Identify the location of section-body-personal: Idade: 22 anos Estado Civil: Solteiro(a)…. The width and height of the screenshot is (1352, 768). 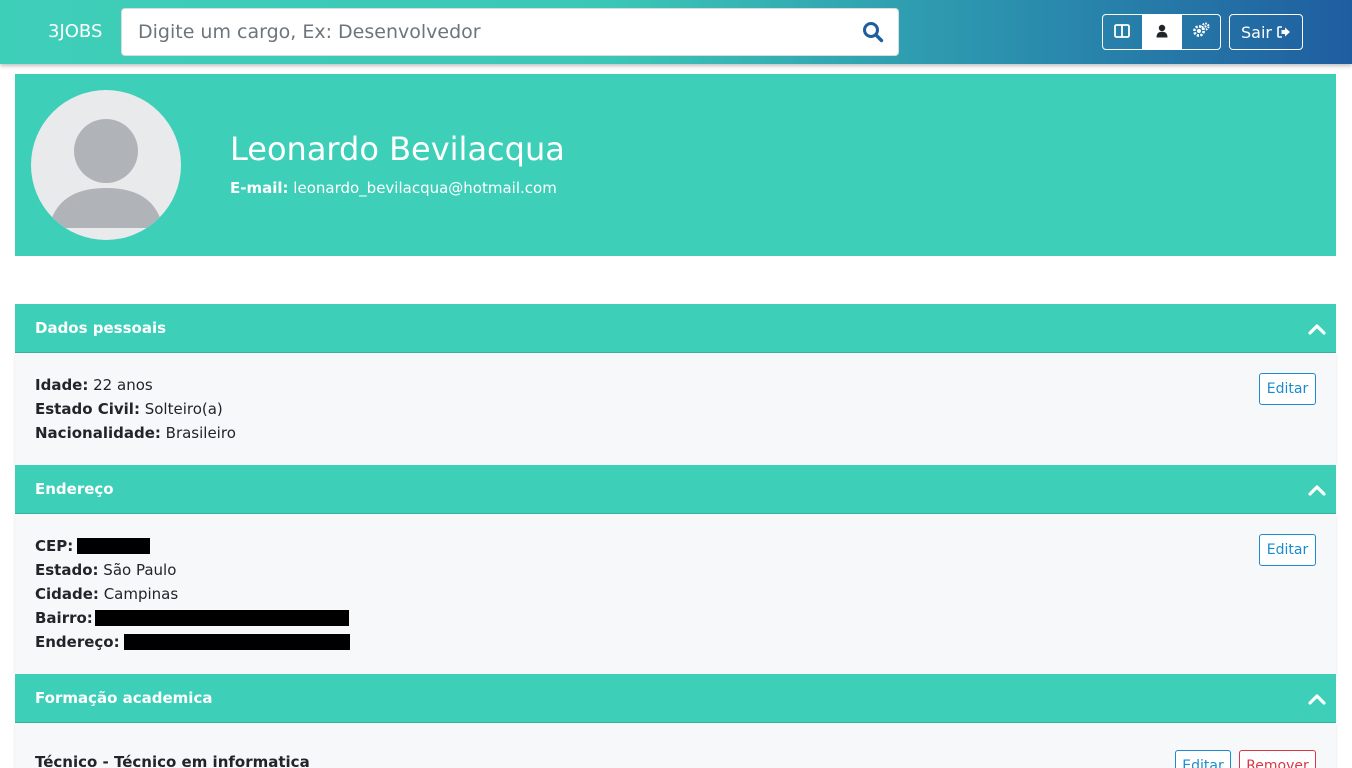
(675, 409).